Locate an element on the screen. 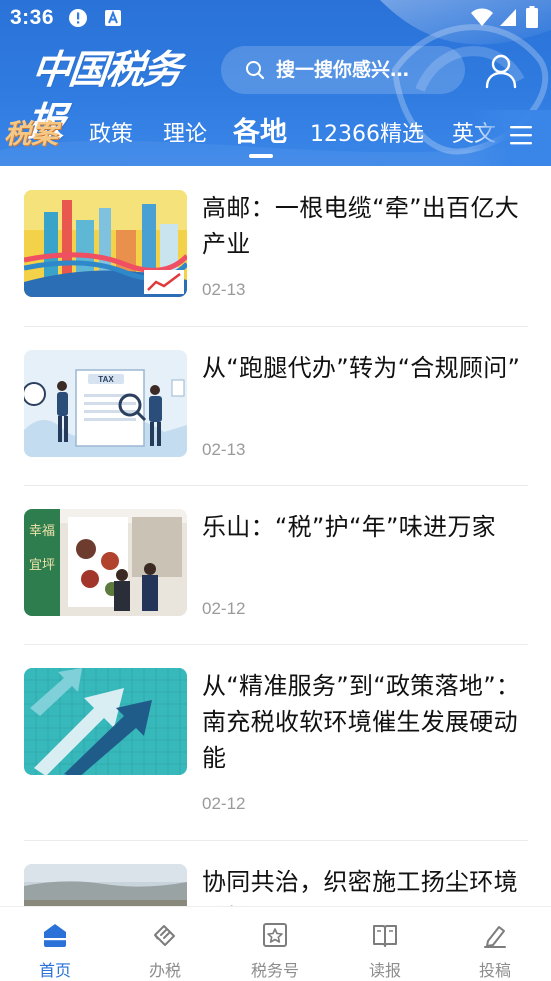 The image size is (551, 981). bottom-navigation: 首页 办税 税务号 读报 投稿 is located at coordinates (275, 943).